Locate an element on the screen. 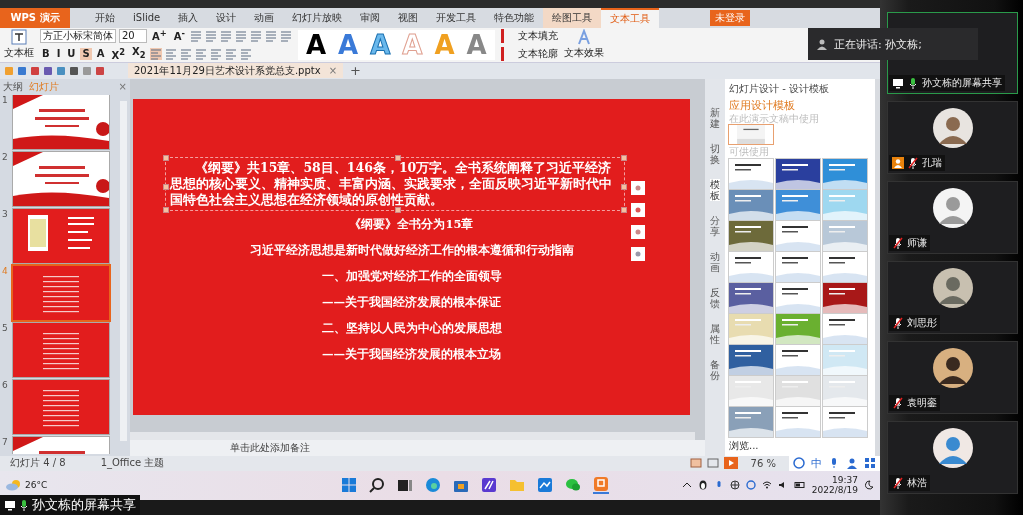 Image resolution: width=1023 pixels, height=515 pixels. format-button: B is located at coordinates (46, 53).